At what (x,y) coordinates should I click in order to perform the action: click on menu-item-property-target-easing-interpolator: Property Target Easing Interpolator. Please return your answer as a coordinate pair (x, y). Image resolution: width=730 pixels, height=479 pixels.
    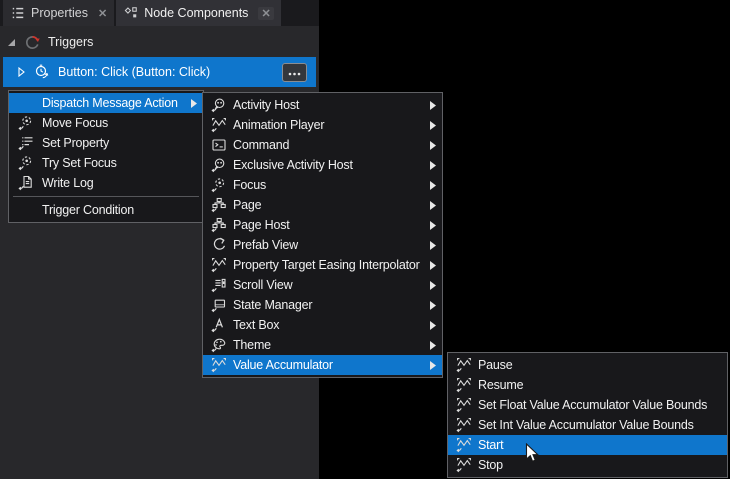
    Looking at the image, I should click on (322, 265).